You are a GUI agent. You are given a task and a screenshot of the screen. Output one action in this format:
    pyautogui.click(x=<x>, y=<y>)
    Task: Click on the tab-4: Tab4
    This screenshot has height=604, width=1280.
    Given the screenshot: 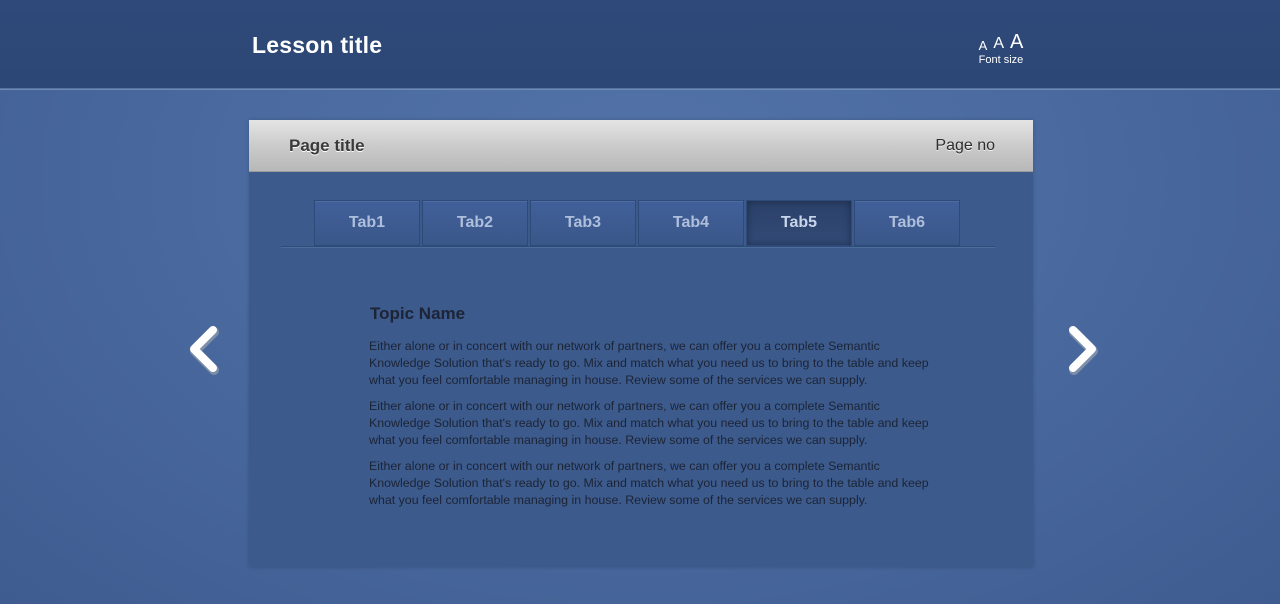 What is the action you would take?
    pyautogui.click(x=691, y=223)
    